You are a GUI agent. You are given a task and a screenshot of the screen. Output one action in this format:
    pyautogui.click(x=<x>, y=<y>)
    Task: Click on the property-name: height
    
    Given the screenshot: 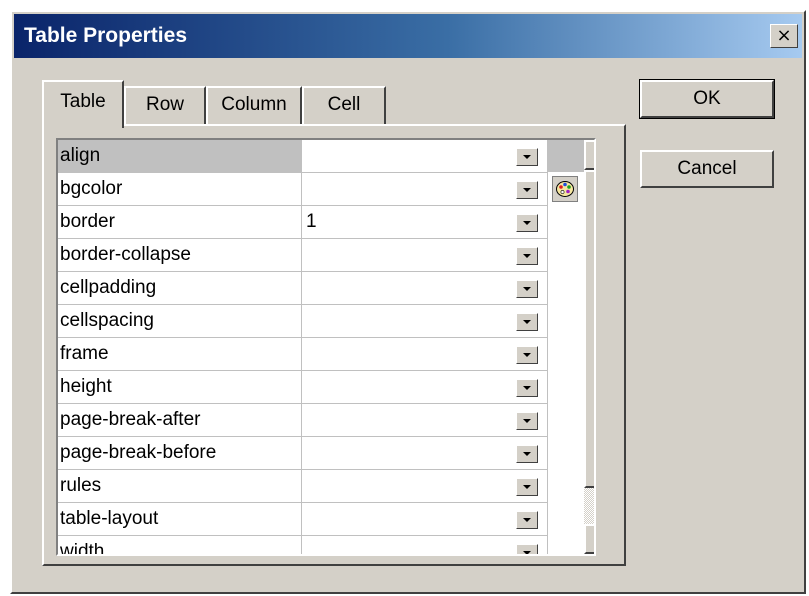 What is the action you would take?
    pyautogui.click(x=180, y=387)
    